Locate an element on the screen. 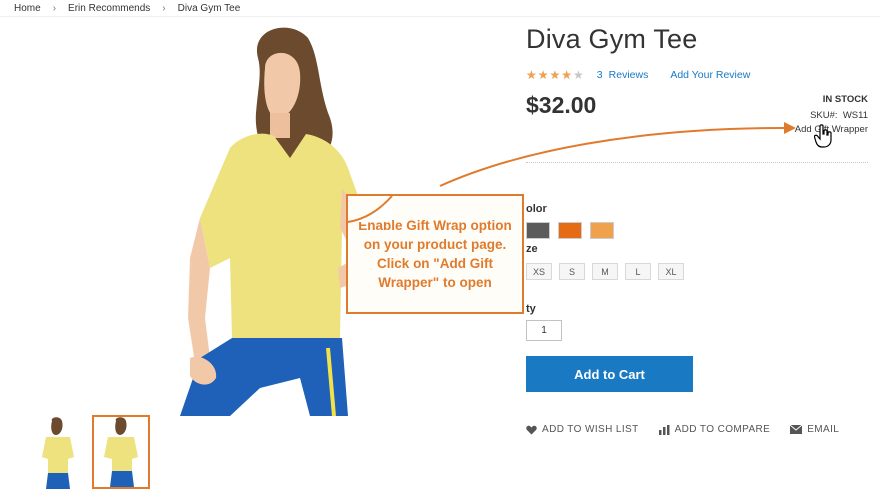 The width and height of the screenshot is (880, 500). envelope-icon is located at coordinates (796, 429).